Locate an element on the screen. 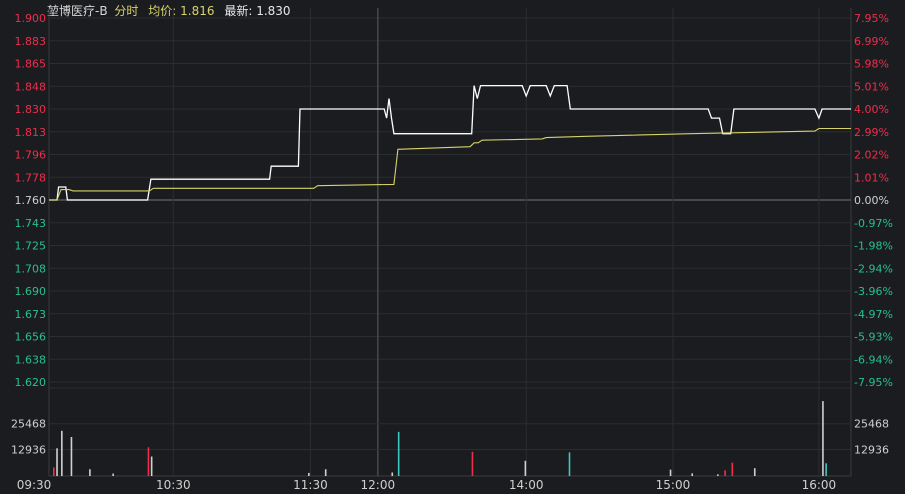 This screenshot has height=494, width=905. percent-tick-label: 5.98% is located at coordinates (871, 64).